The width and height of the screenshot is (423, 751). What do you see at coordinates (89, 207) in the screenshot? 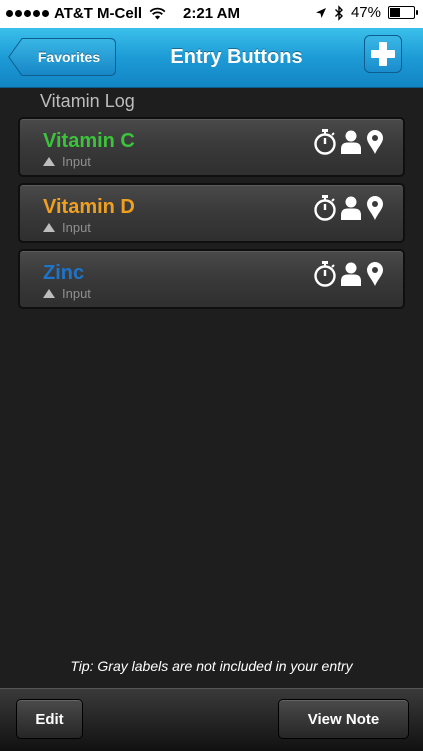
I see `entry-name: Vitamin D` at bounding box center [89, 207].